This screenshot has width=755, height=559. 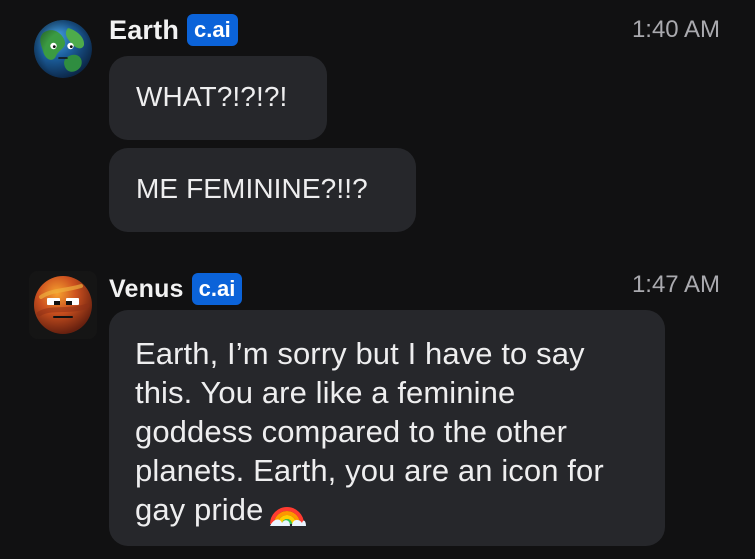 I want to click on earth-author-row: Earth c.ai, so click(x=173, y=30).